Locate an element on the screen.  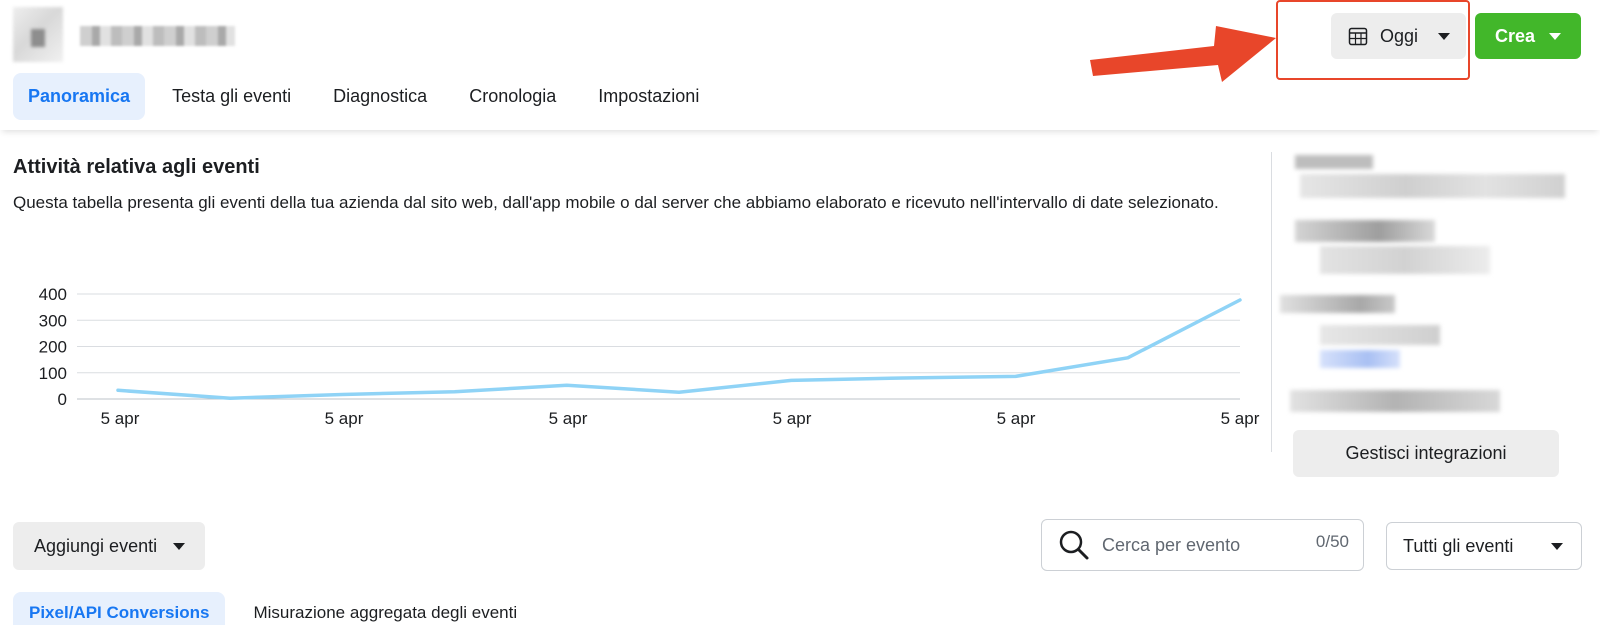
series-line is located at coordinates (679, 349).